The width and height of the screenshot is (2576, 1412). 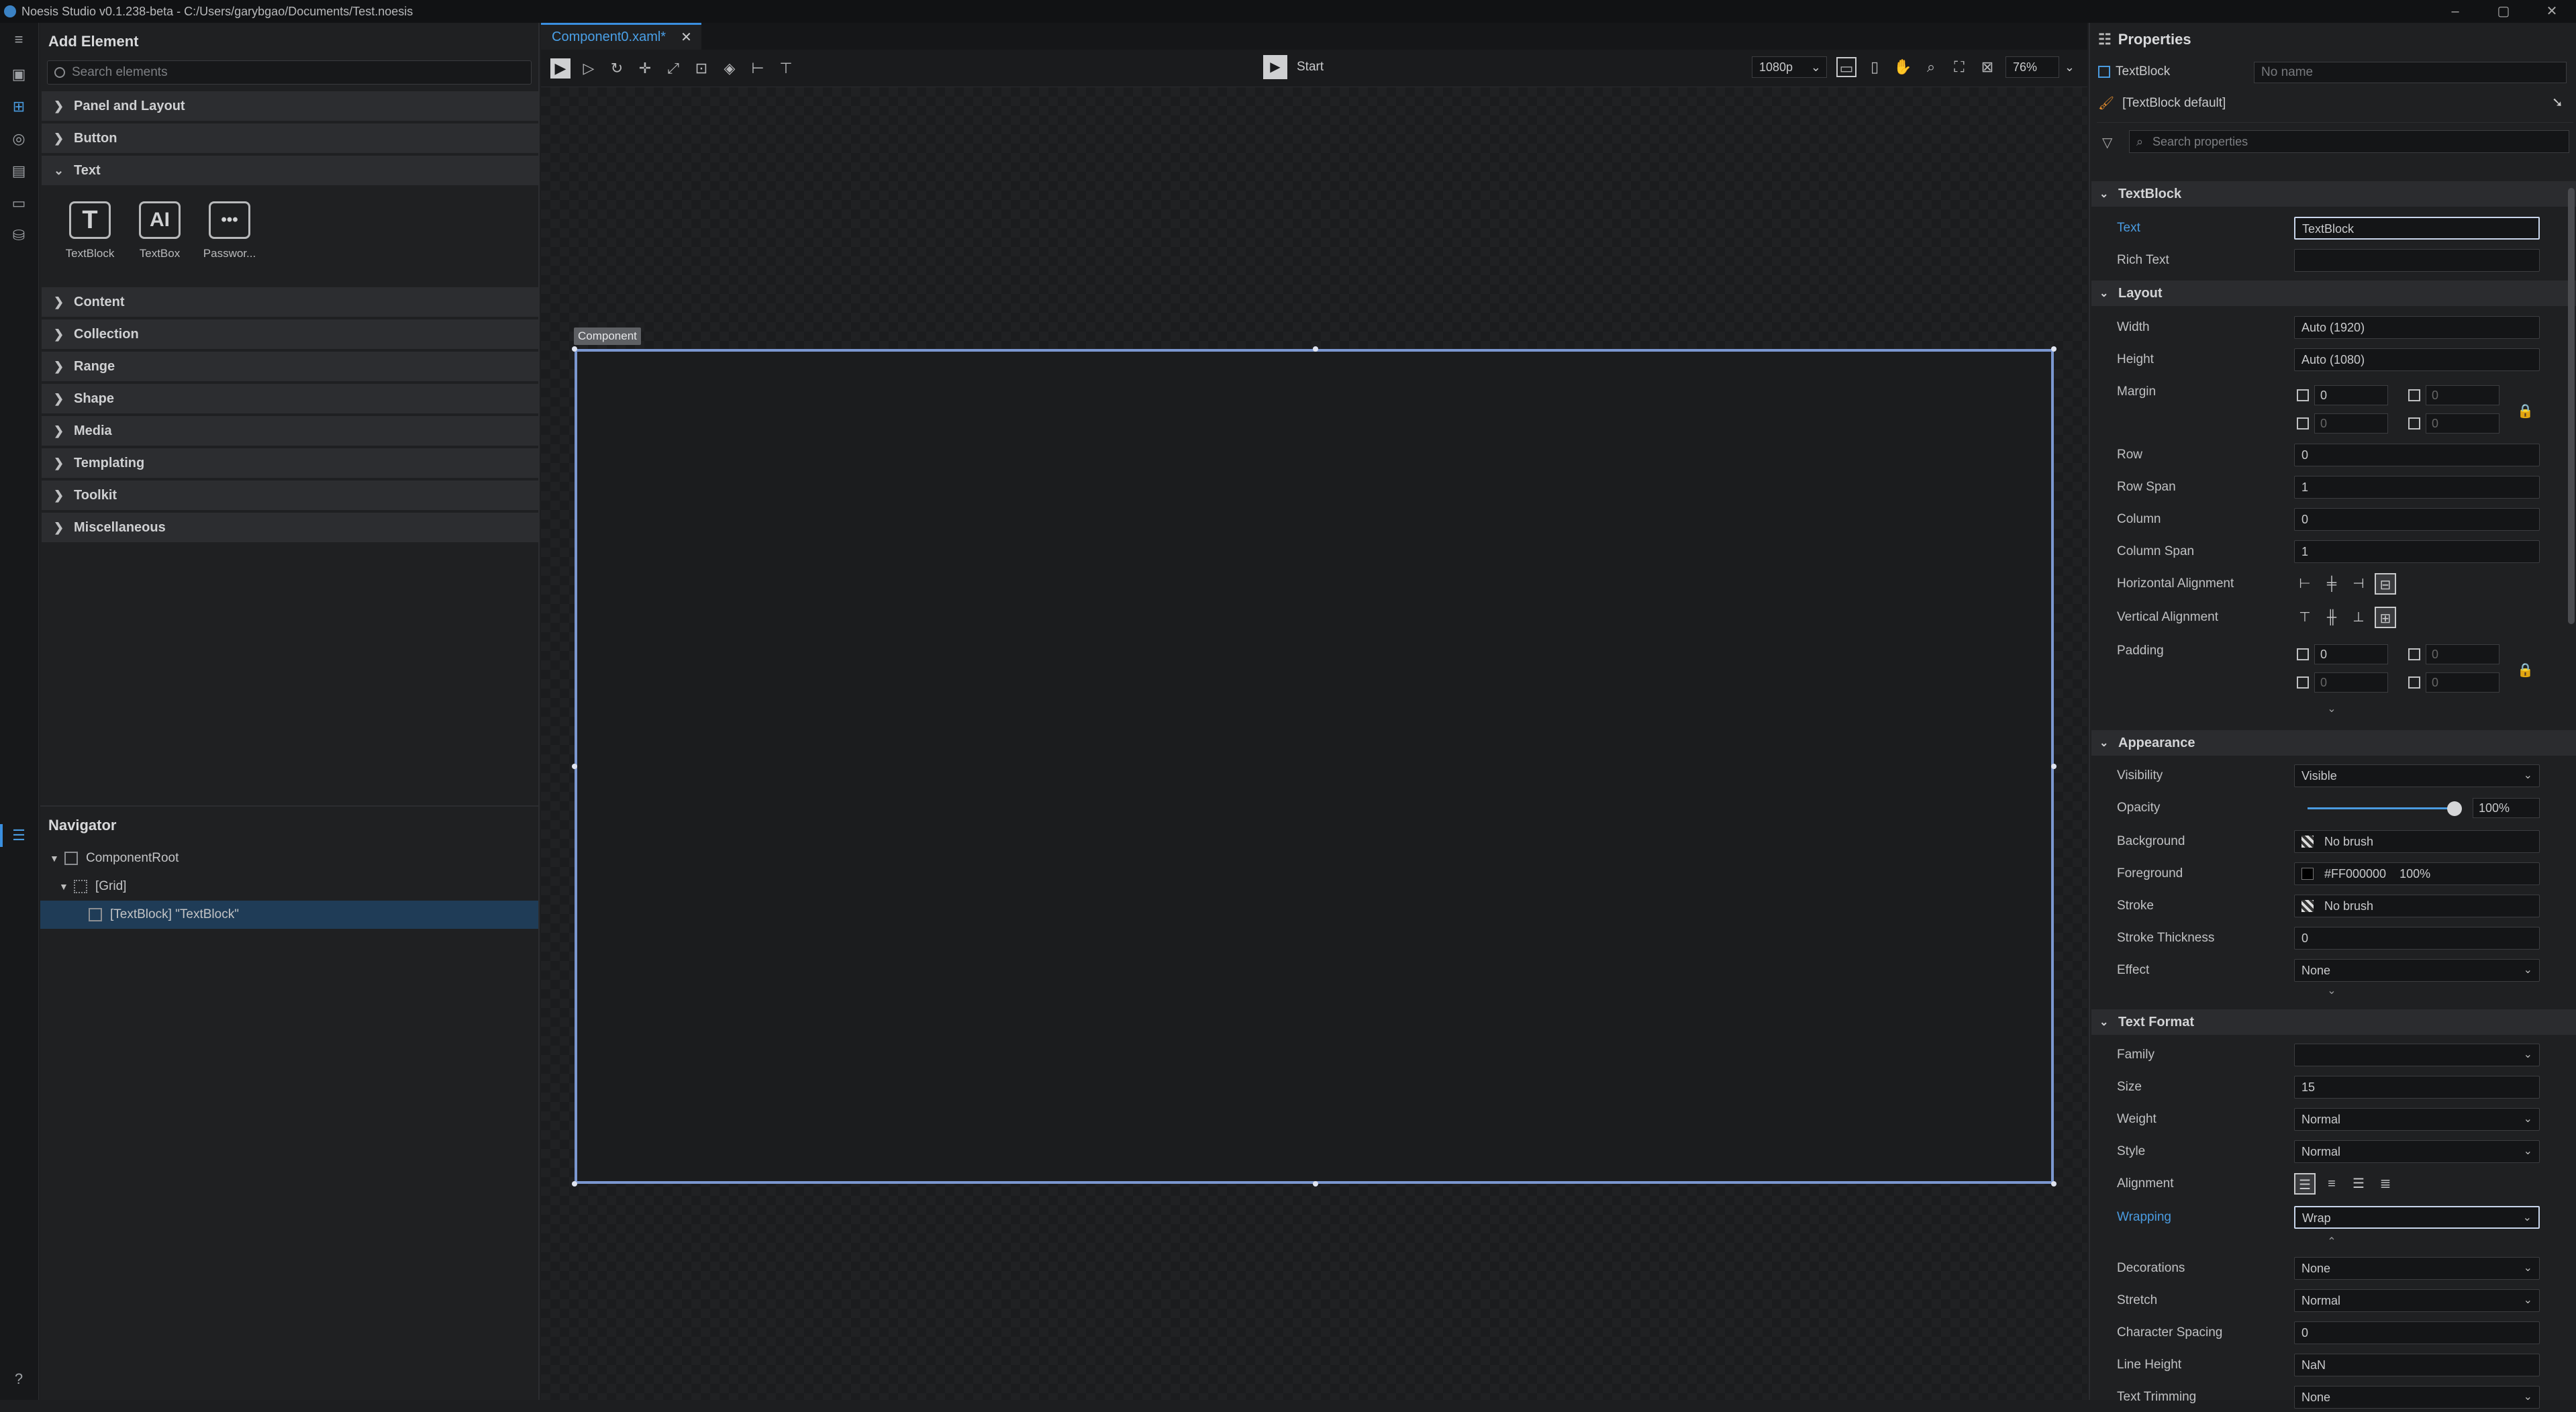 I want to click on width-input: Auto (1920), so click(x=2417, y=328).